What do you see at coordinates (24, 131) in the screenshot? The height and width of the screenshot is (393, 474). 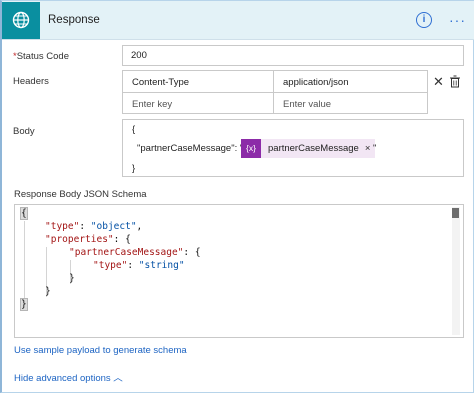 I see `body-label: Body` at bounding box center [24, 131].